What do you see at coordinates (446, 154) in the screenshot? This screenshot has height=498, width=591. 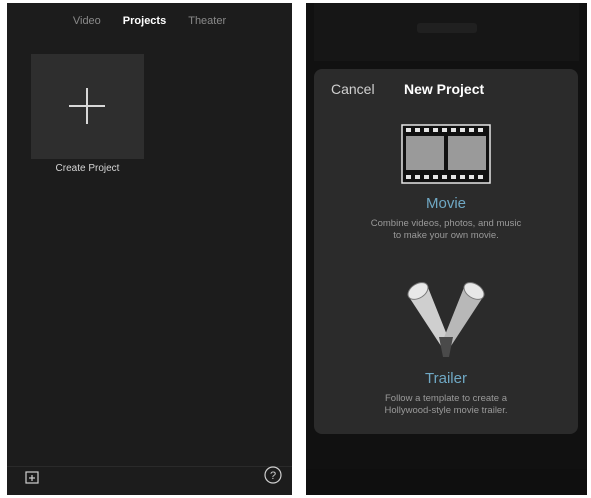 I see `film-strip-icon` at bounding box center [446, 154].